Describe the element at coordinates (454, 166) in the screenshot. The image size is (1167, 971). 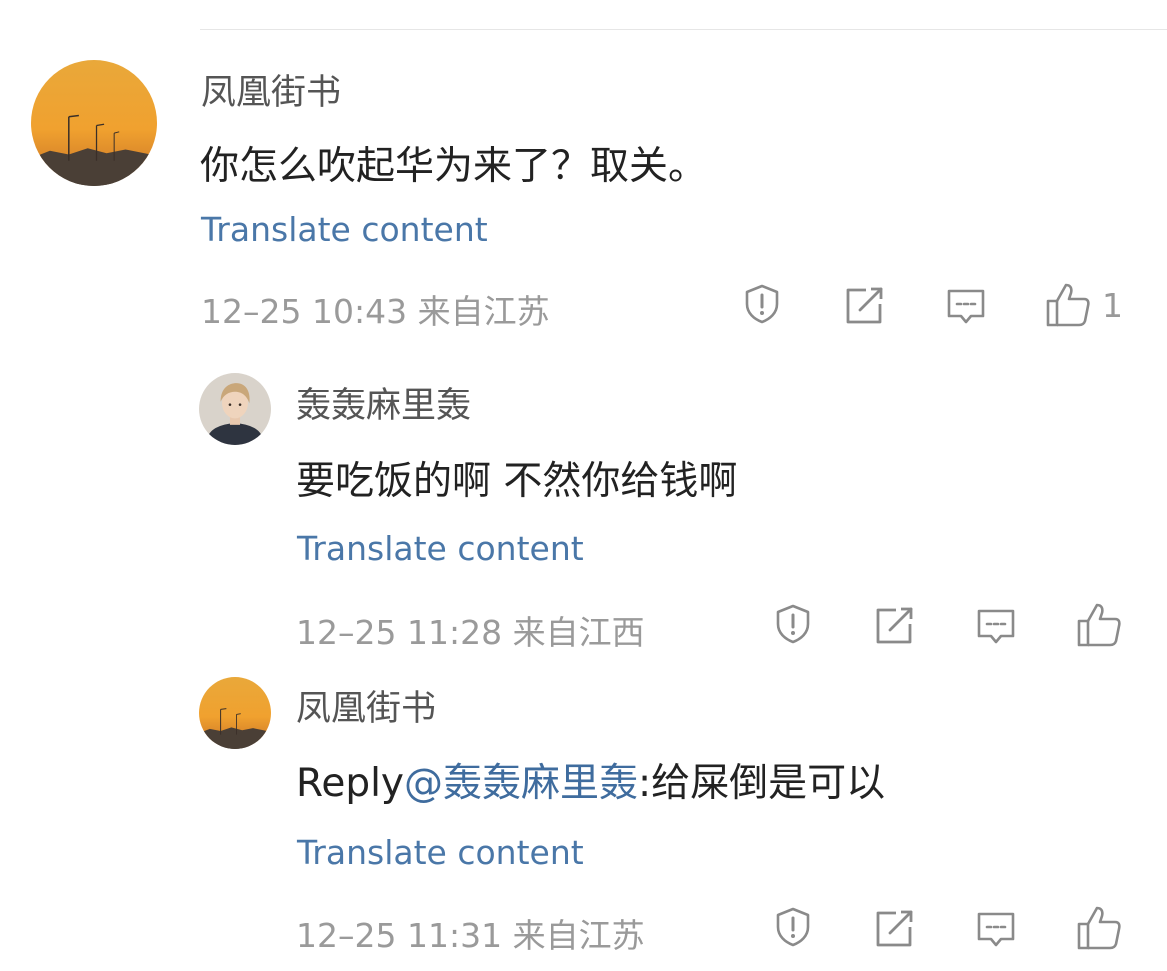
I see `comment-text: 你怎么吹起华为来了？取关。` at that location.